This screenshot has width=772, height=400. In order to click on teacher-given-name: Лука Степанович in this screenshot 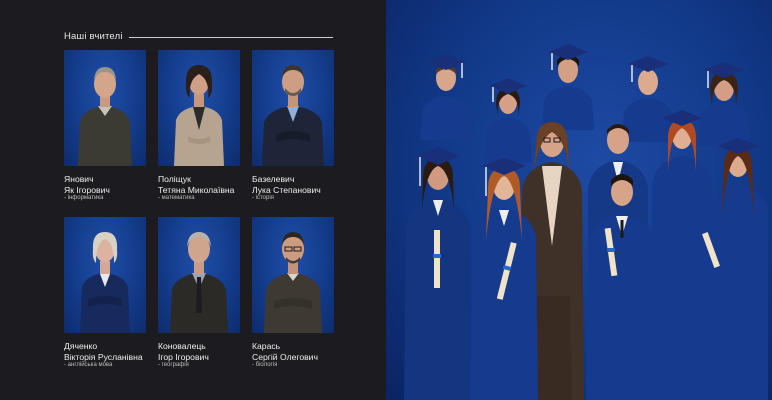, I will do `click(286, 189)`.